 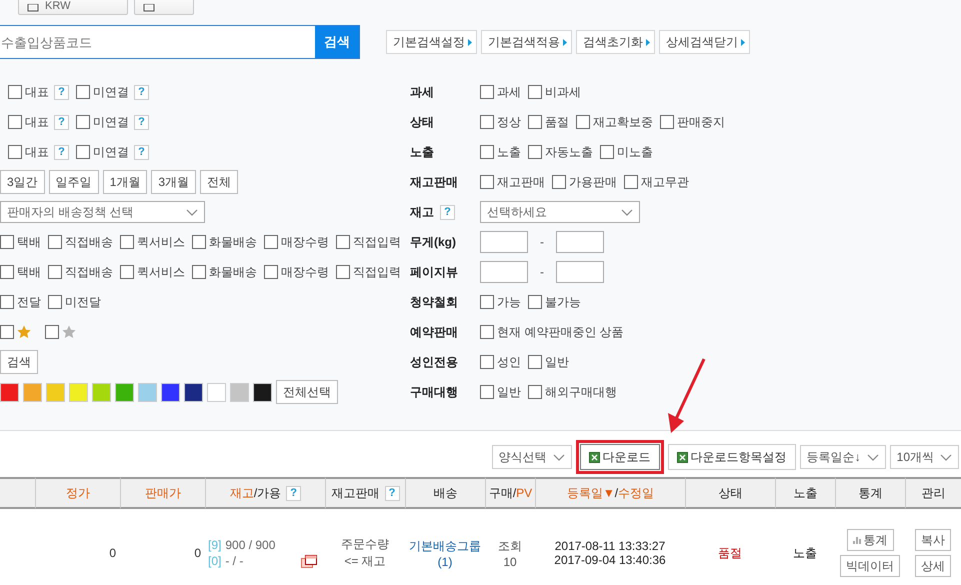 What do you see at coordinates (510, 553) in the screenshot?
I see `table-cell: 조회 10` at bounding box center [510, 553].